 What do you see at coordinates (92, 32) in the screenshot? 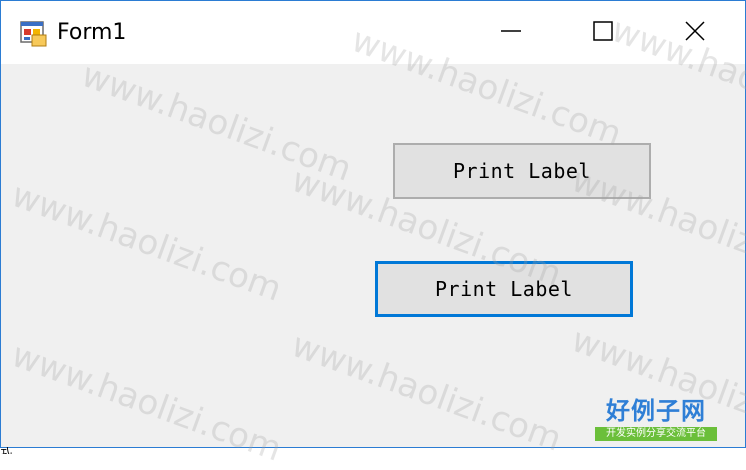
I see `window-title: Form1` at bounding box center [92, 32].